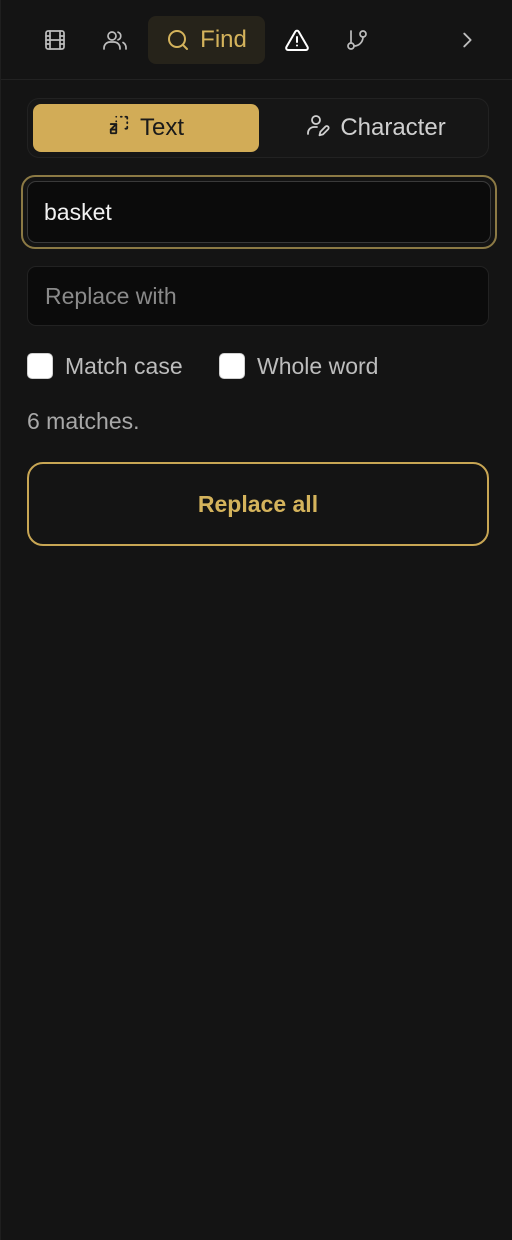 The width and height of the screenshot is (512, 1240). I want to click on film-button, so click(55, 40).